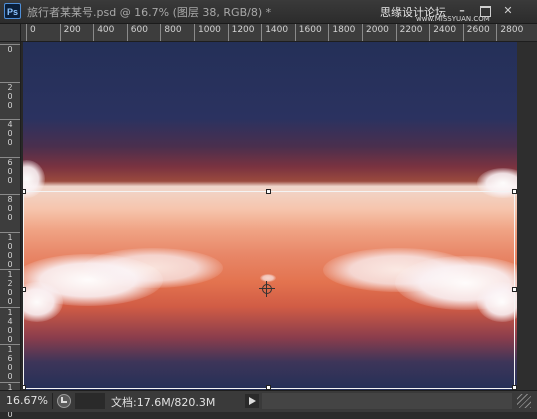 The image size is (537, 419). I want to click on ruler-tick-label: 1800, so click(341, 32).